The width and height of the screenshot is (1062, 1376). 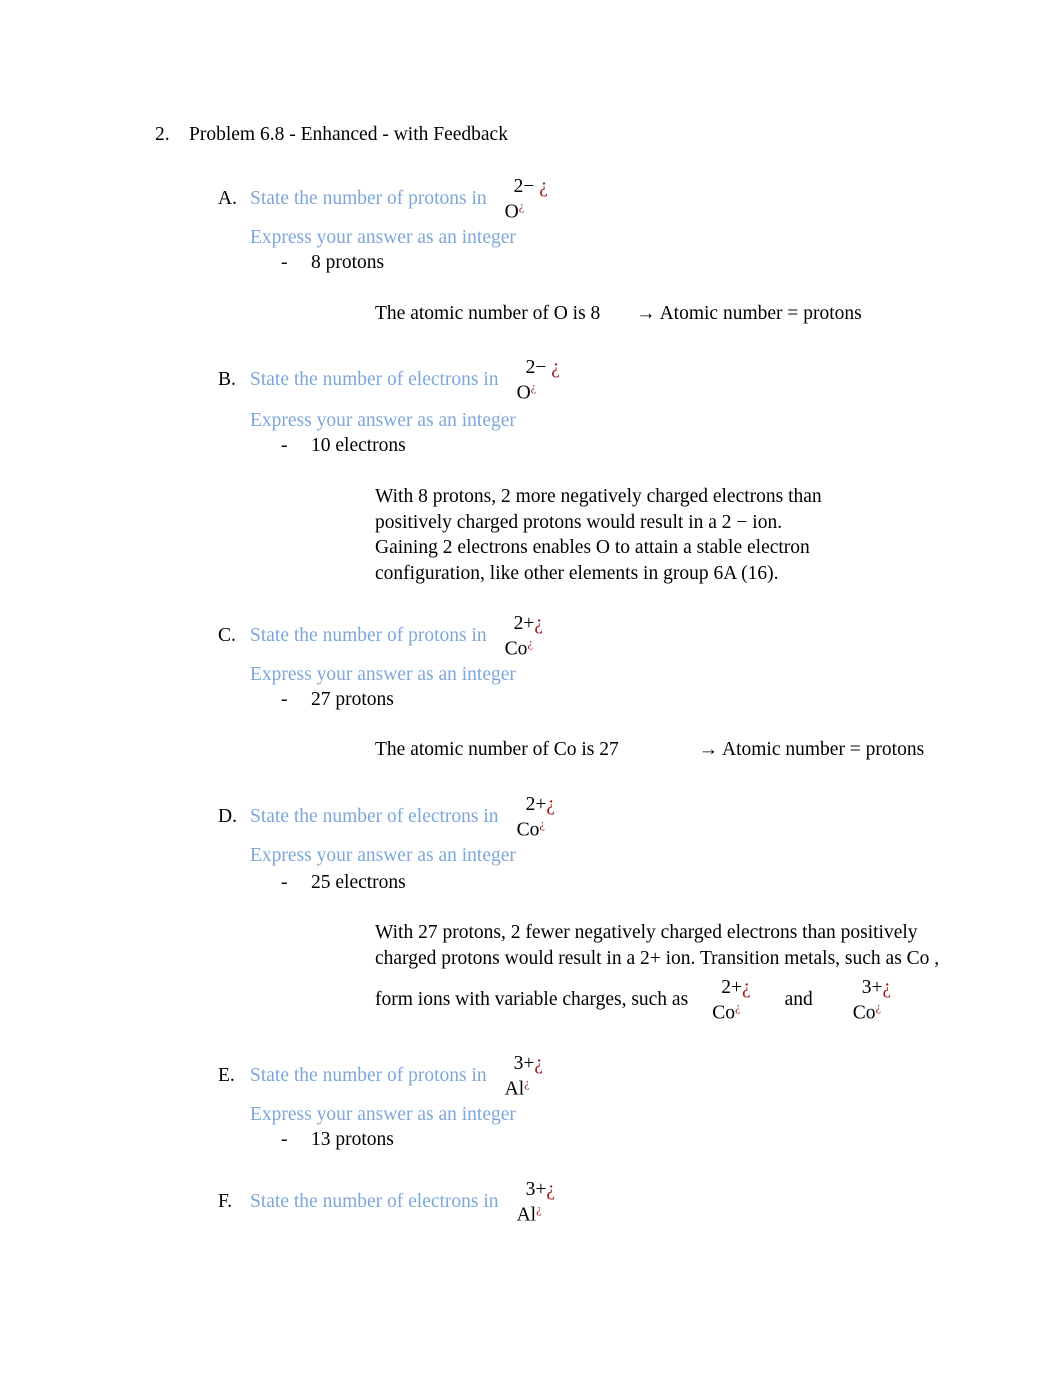 What do you see at coordinates (798, 1000) in the screenshot?
I see `part-d-conjunction: and` at bounding box center [798, 1000].